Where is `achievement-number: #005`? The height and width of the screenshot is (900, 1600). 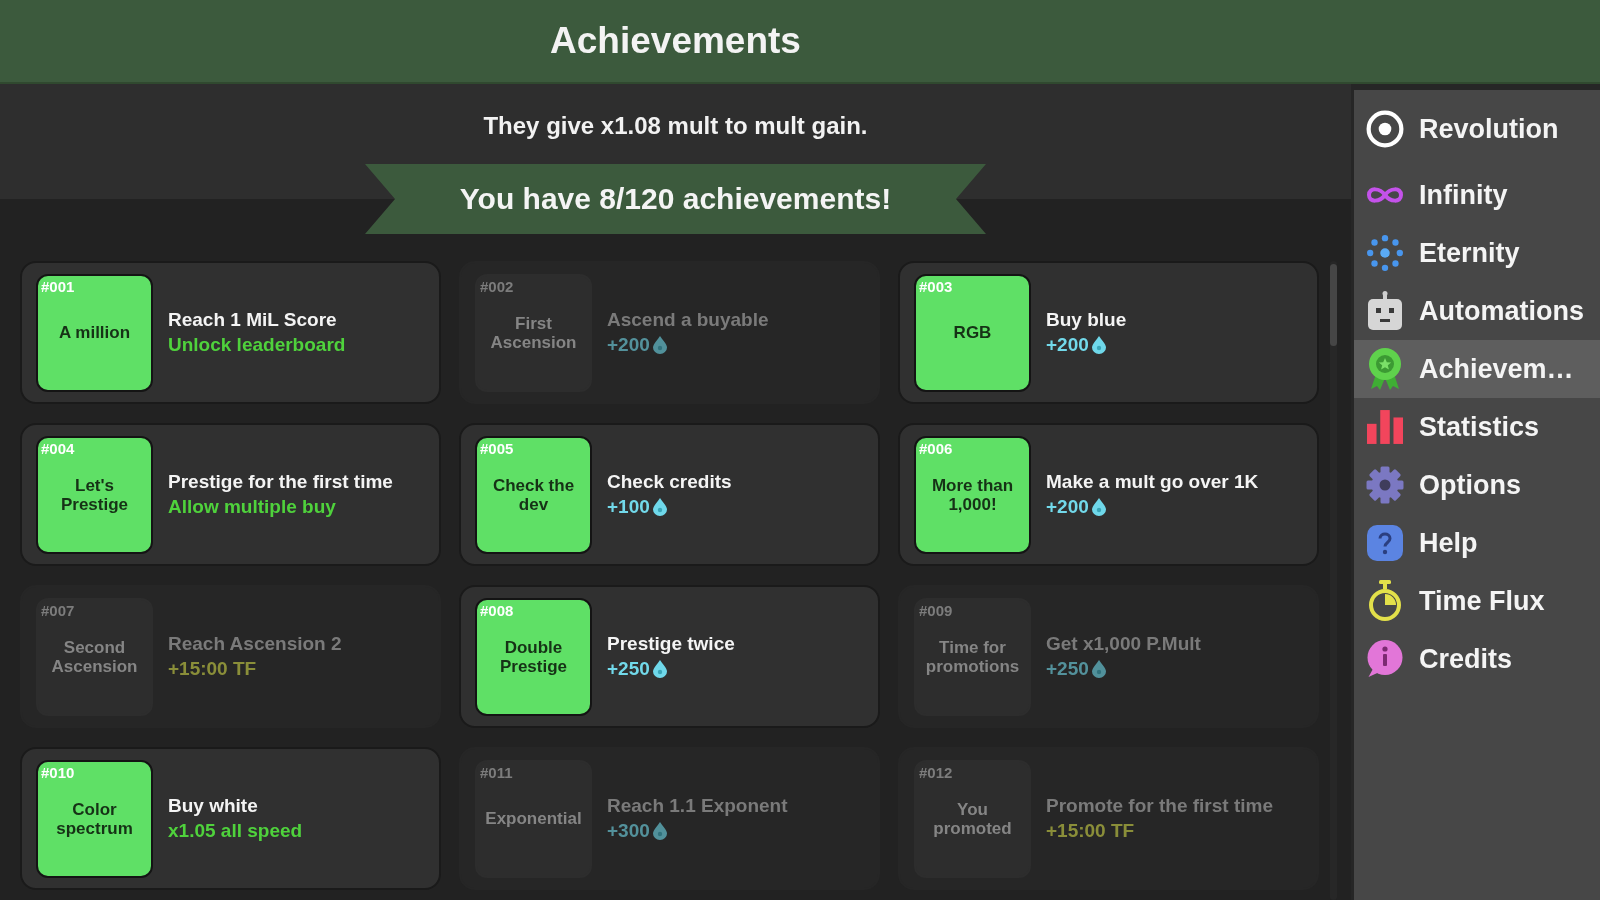
achievement-number: #005 is located at coordinates (497, 448).